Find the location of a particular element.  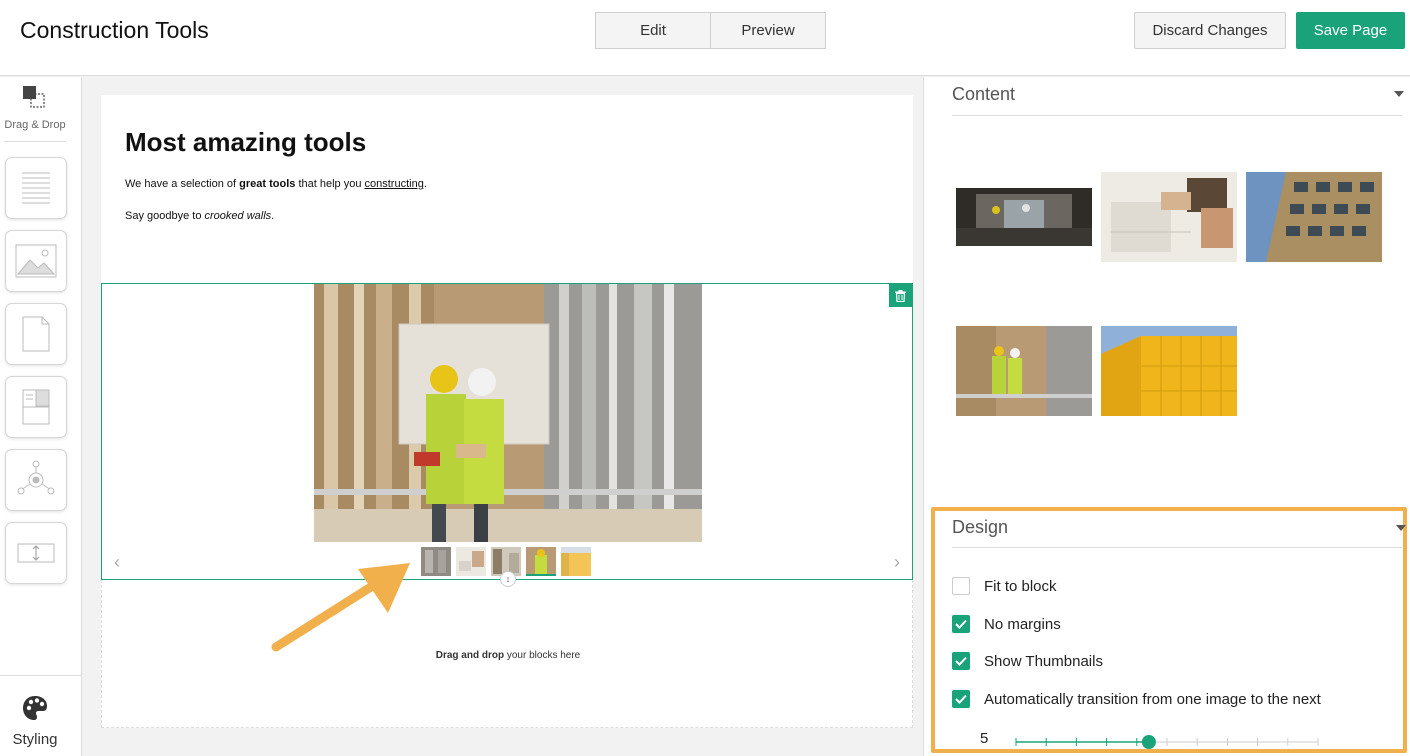

page-title: Construction Tools is located at coordinates (114, 30).